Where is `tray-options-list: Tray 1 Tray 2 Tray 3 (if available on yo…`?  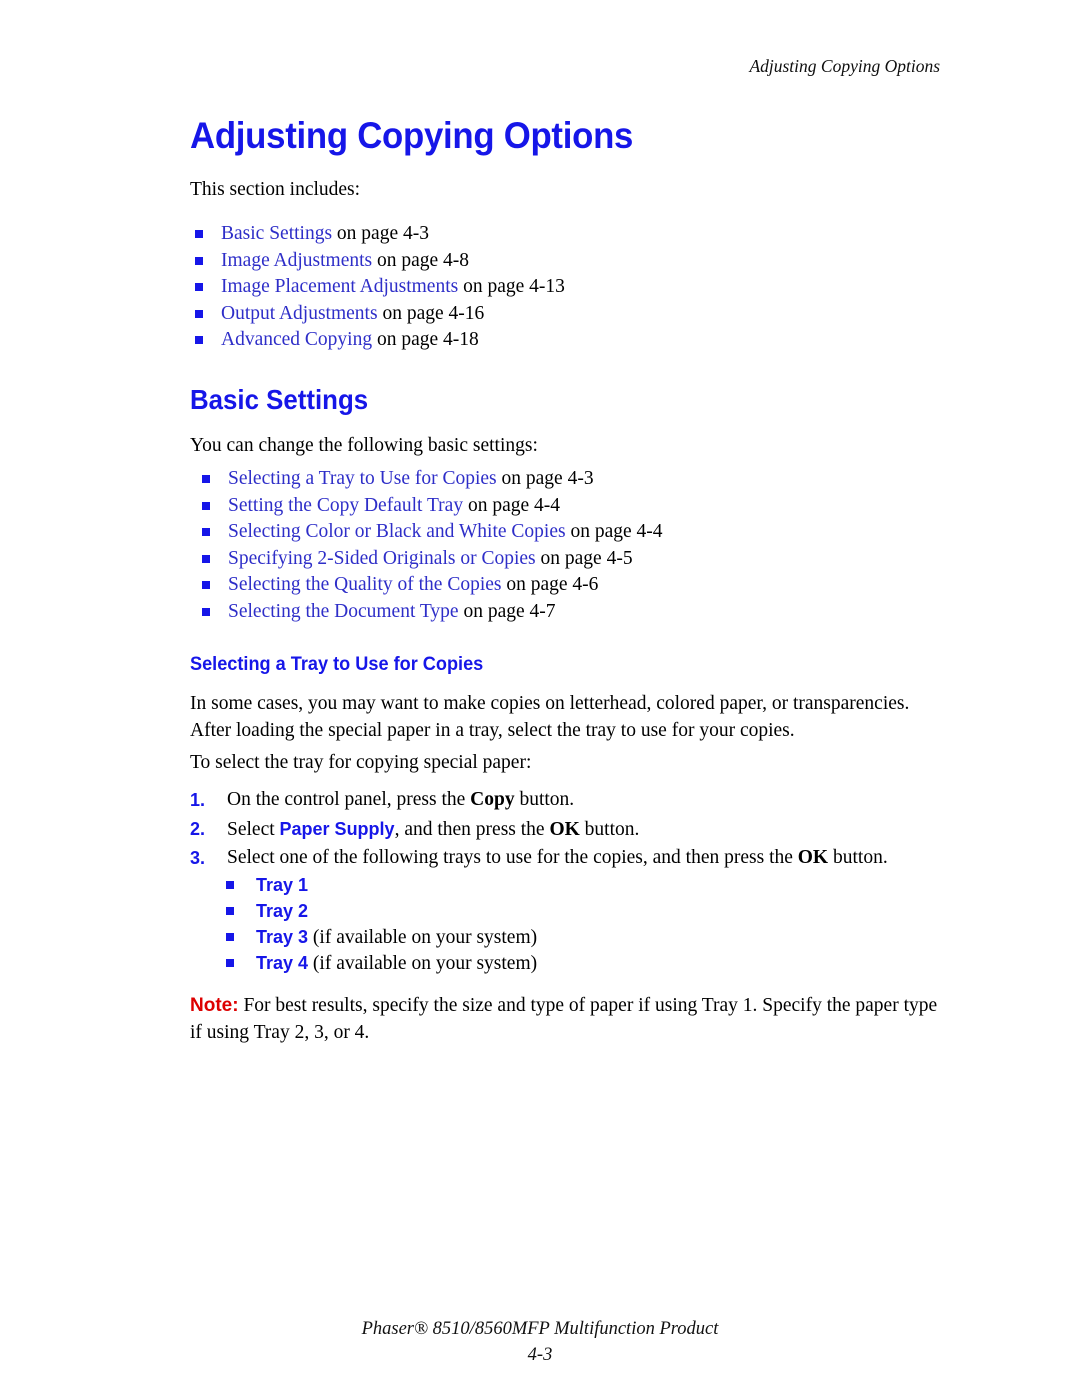 tray-options-list: Tray 1 Tray 2 Tray 3 (if available on yo… is located at coordinates (363, 924).